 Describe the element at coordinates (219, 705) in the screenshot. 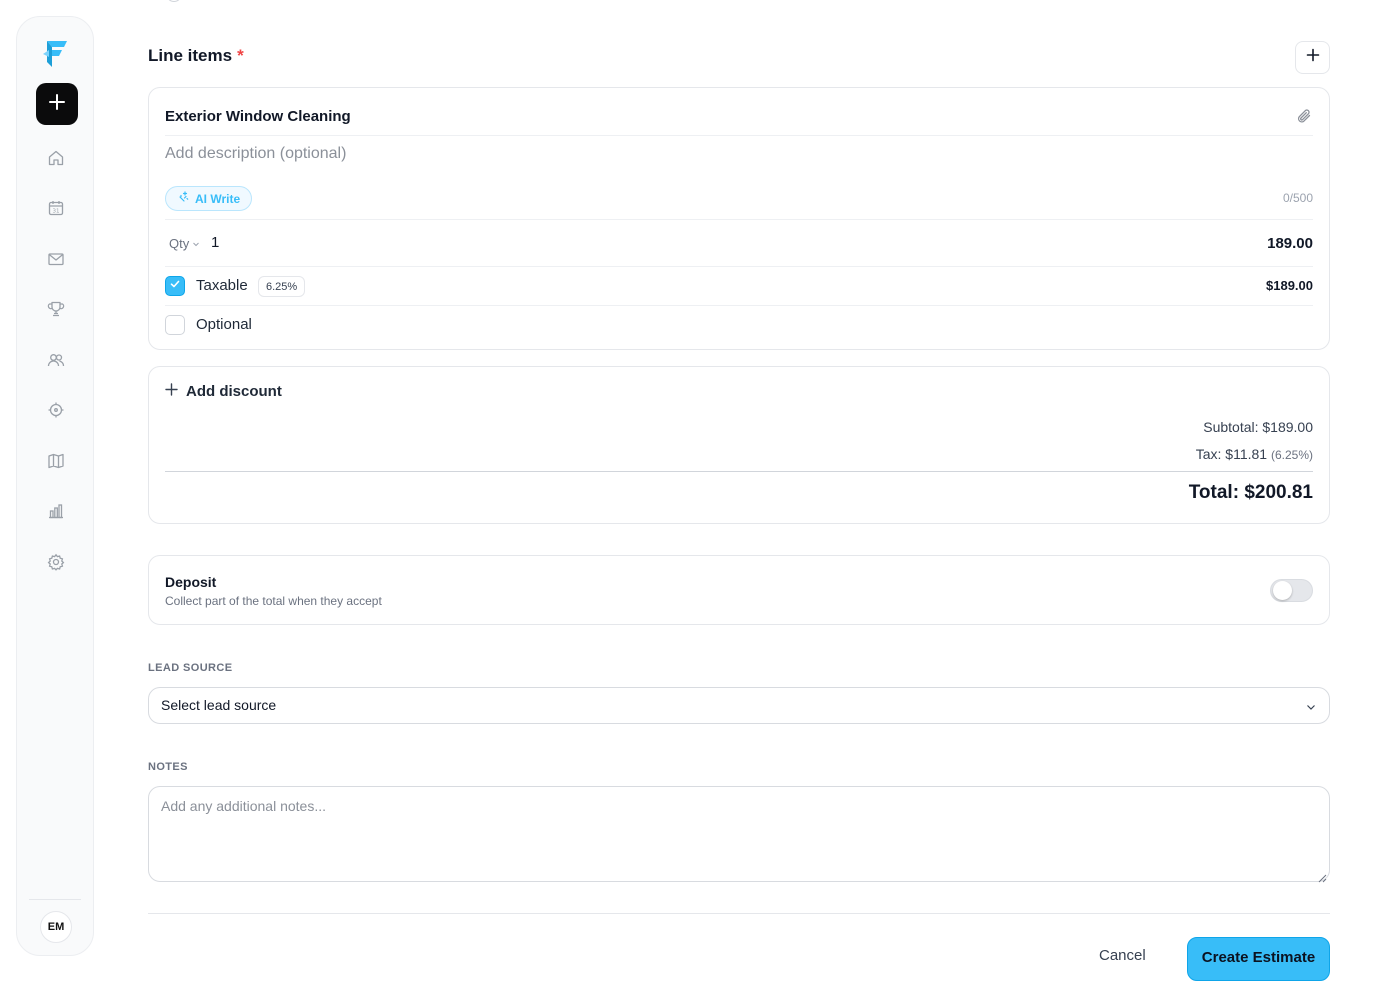

I see `lead-source-value: Select lead source` at that location.